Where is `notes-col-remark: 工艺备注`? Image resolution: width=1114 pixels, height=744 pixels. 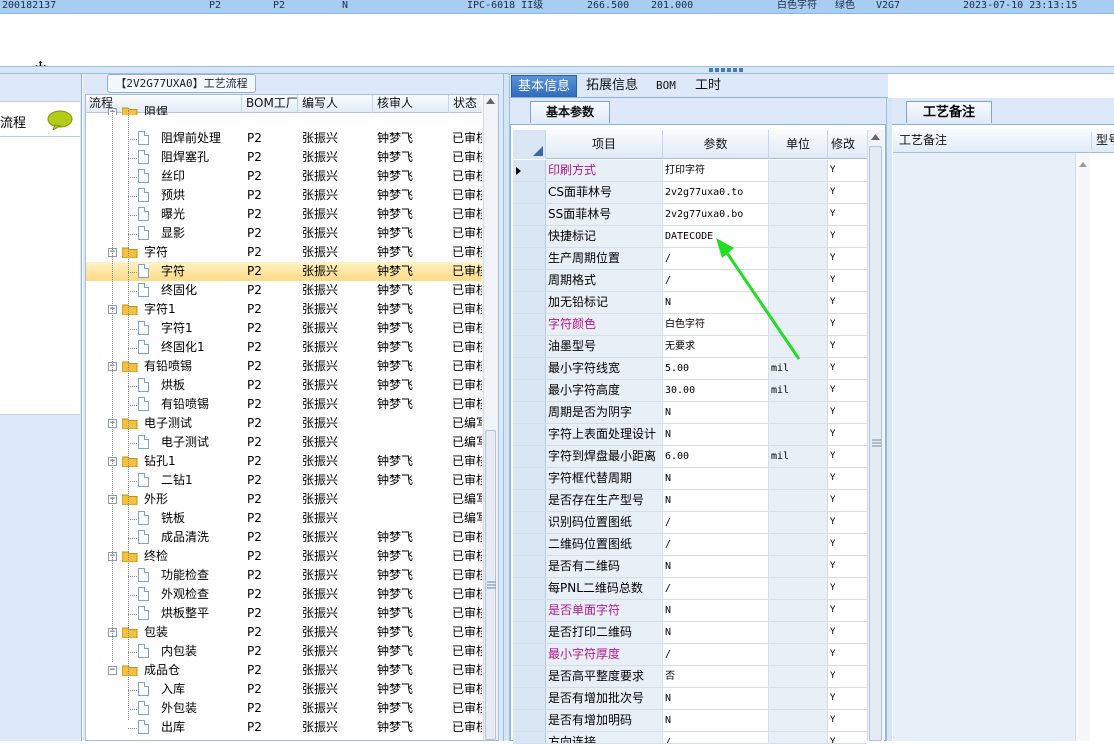
notes-col-remark: 工艺备注 is located at coordinates (994, 141).